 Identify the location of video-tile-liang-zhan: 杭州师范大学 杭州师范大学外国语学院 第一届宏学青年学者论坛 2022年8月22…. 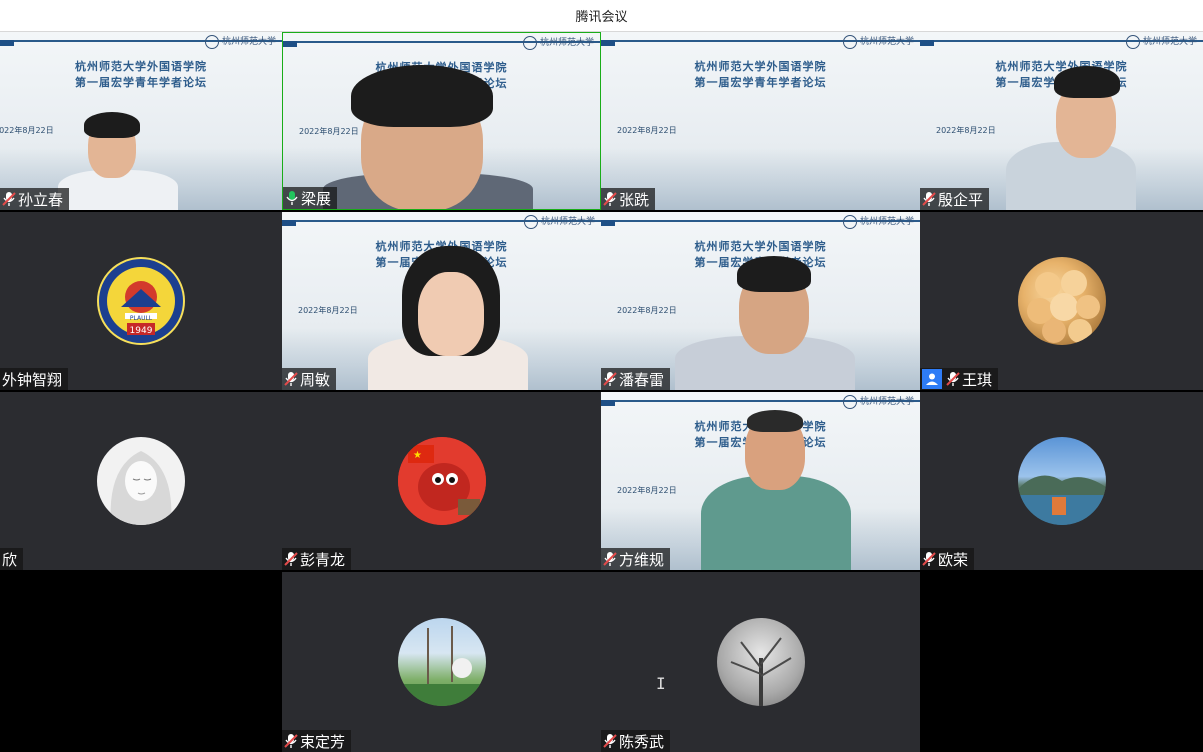
(441, 121).